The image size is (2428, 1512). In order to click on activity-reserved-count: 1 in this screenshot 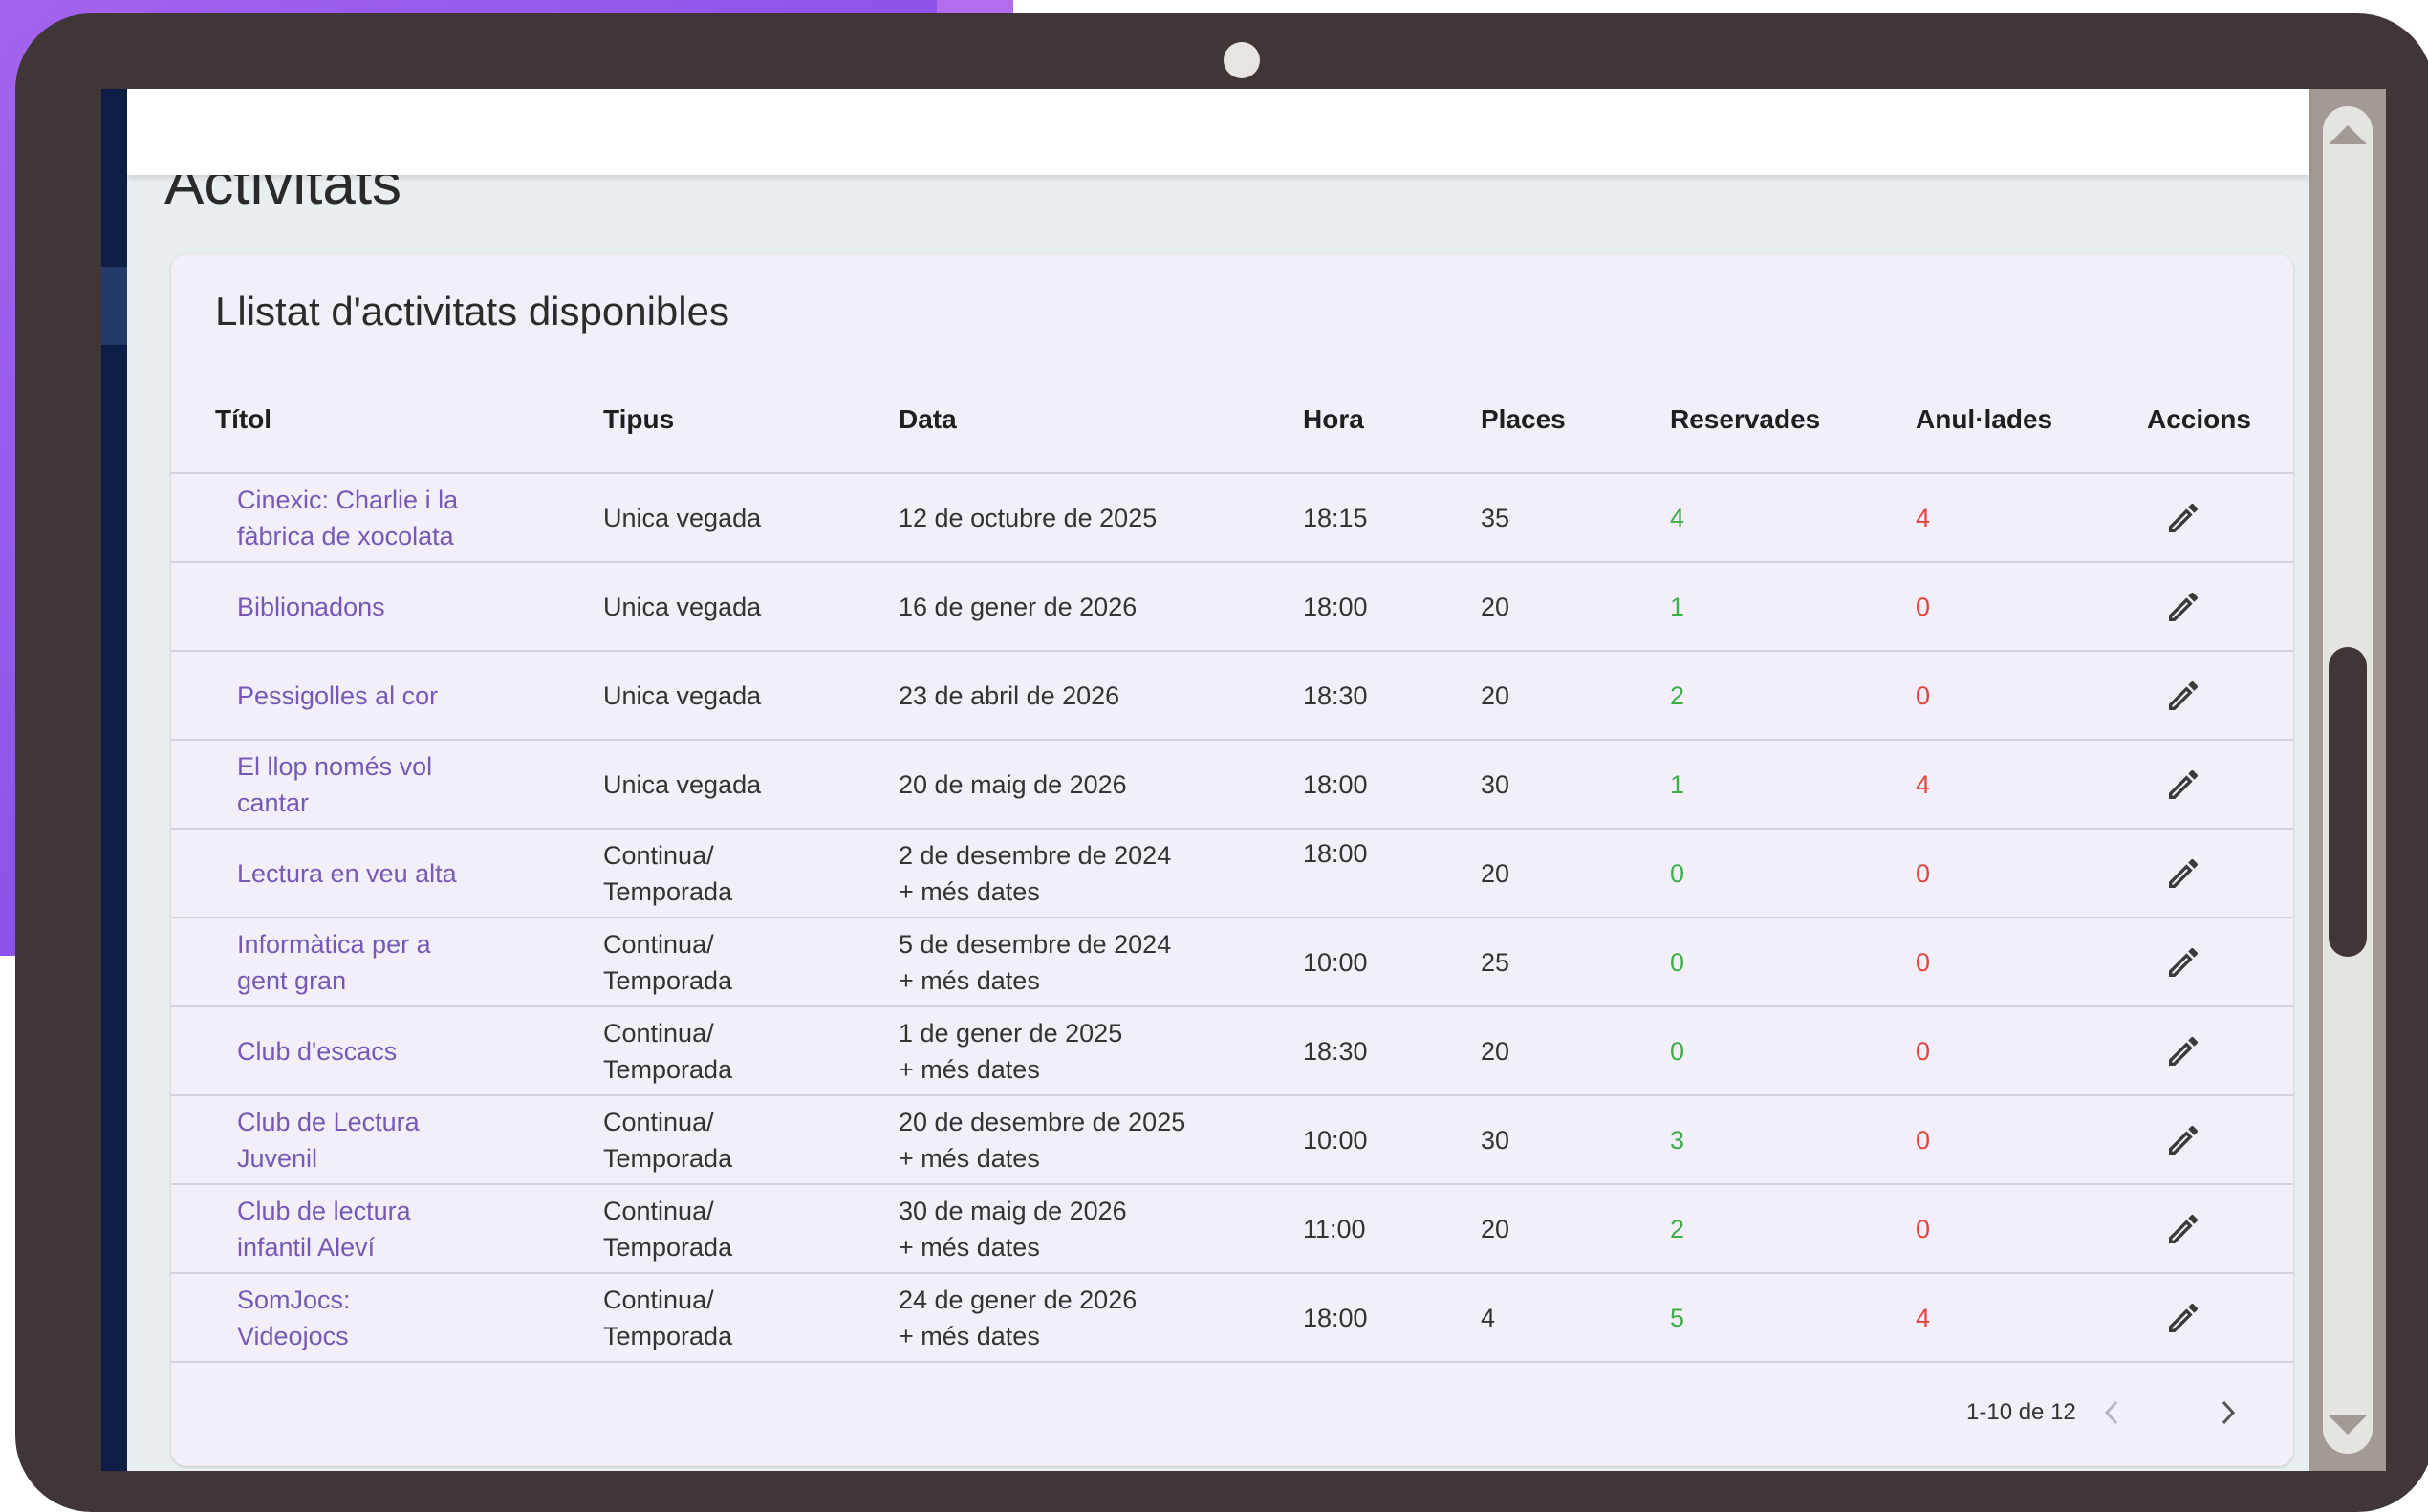, I will do `click(1677, 784)`.